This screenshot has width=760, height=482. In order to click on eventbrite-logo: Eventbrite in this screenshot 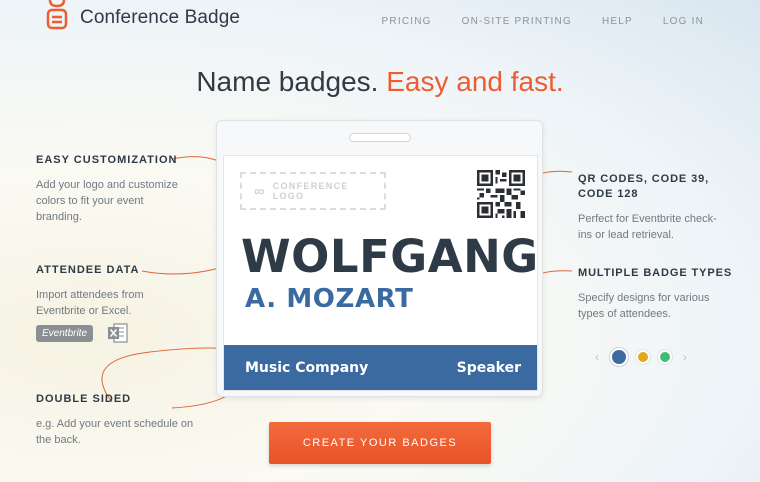, I will do `click(65, 333)`.